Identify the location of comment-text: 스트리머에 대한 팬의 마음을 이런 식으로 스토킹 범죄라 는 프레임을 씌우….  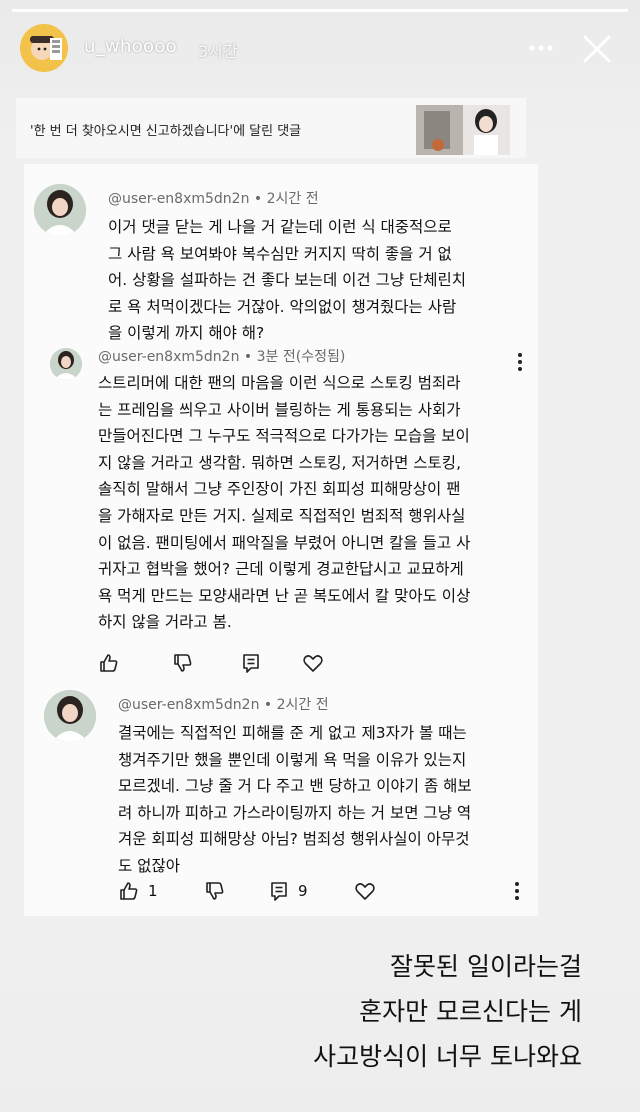
(284, 503).